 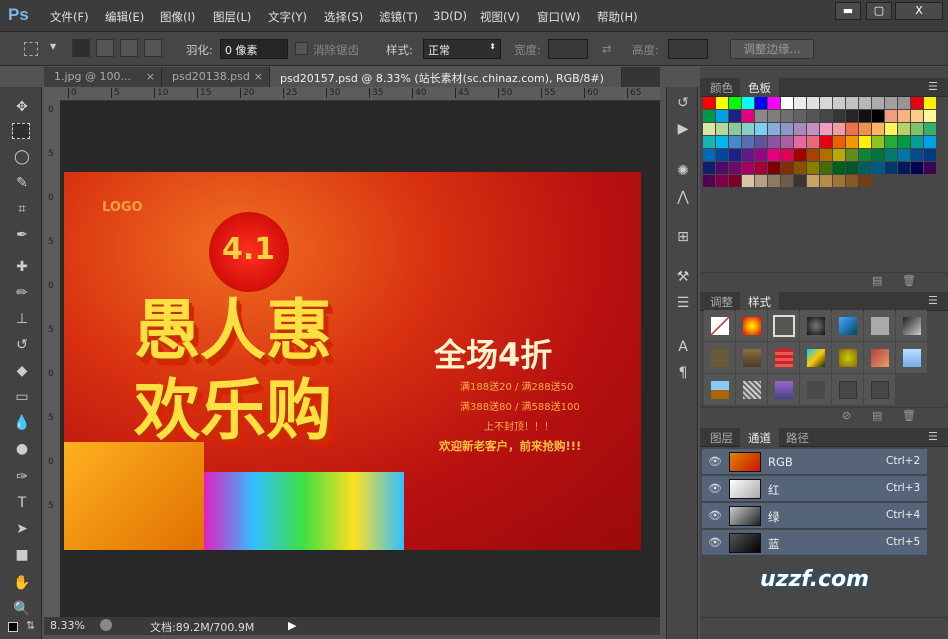 I want to click on menu-item: 文字(Y), so click(x=287, y=17).